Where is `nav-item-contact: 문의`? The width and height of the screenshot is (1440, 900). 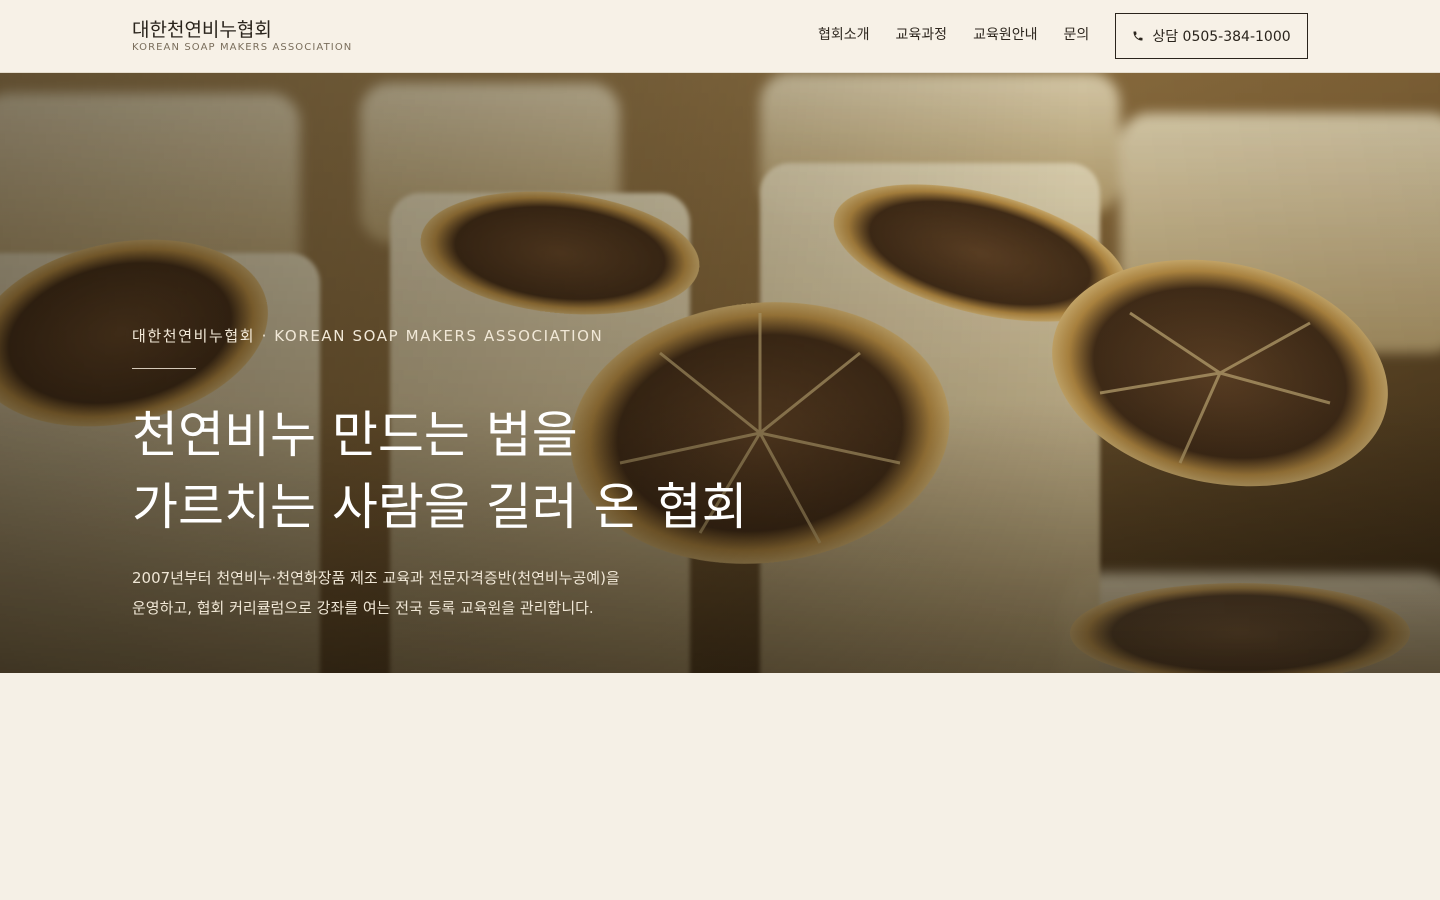 nav-item-contact: 문의 is located at coordinates (1076, 35).